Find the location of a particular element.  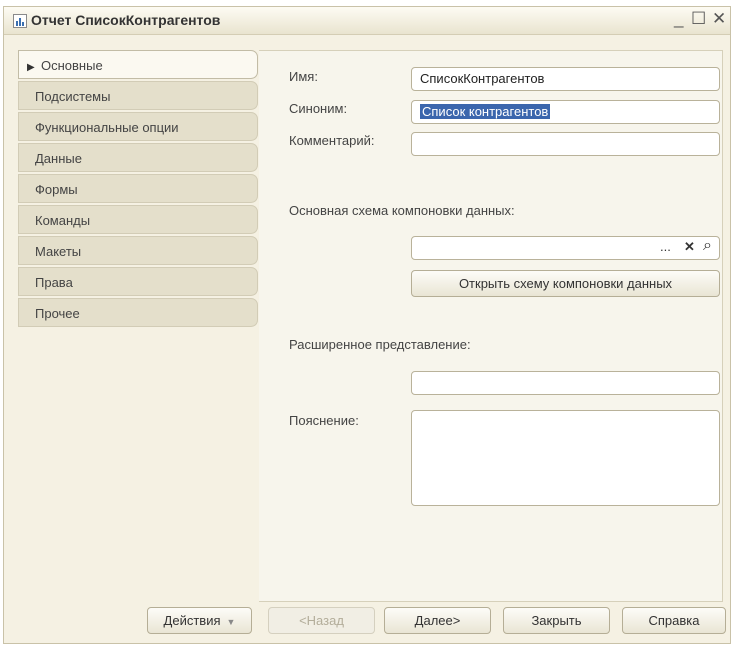

name-label: Имя: is located at coordinates (303, 76).